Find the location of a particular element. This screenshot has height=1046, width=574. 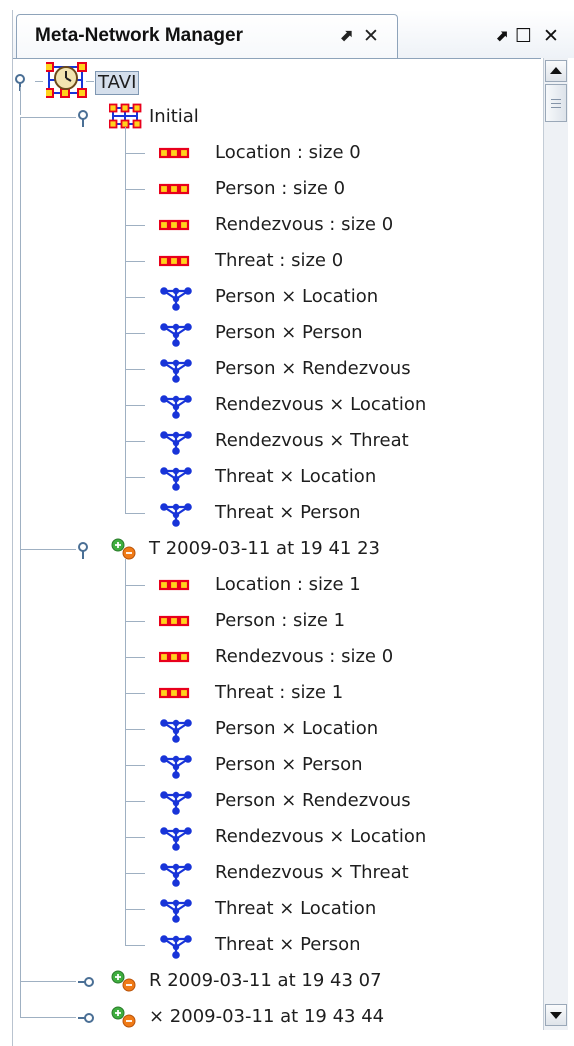

close-window-icon: ✕ is located at coordinates (551, 36).